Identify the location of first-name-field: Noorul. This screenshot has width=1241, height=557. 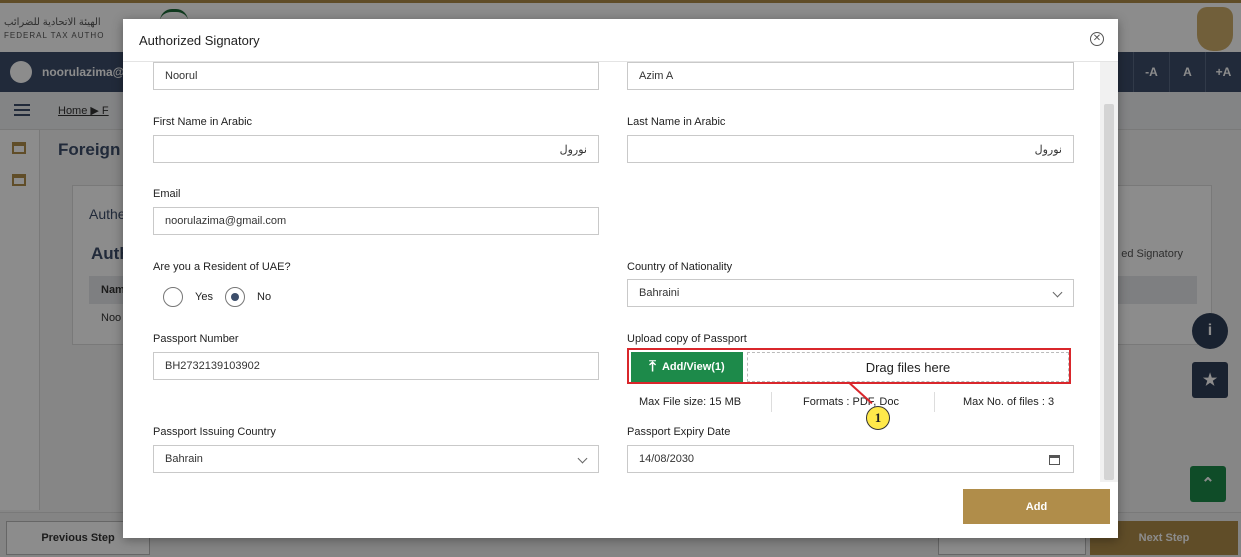
(376, 76).